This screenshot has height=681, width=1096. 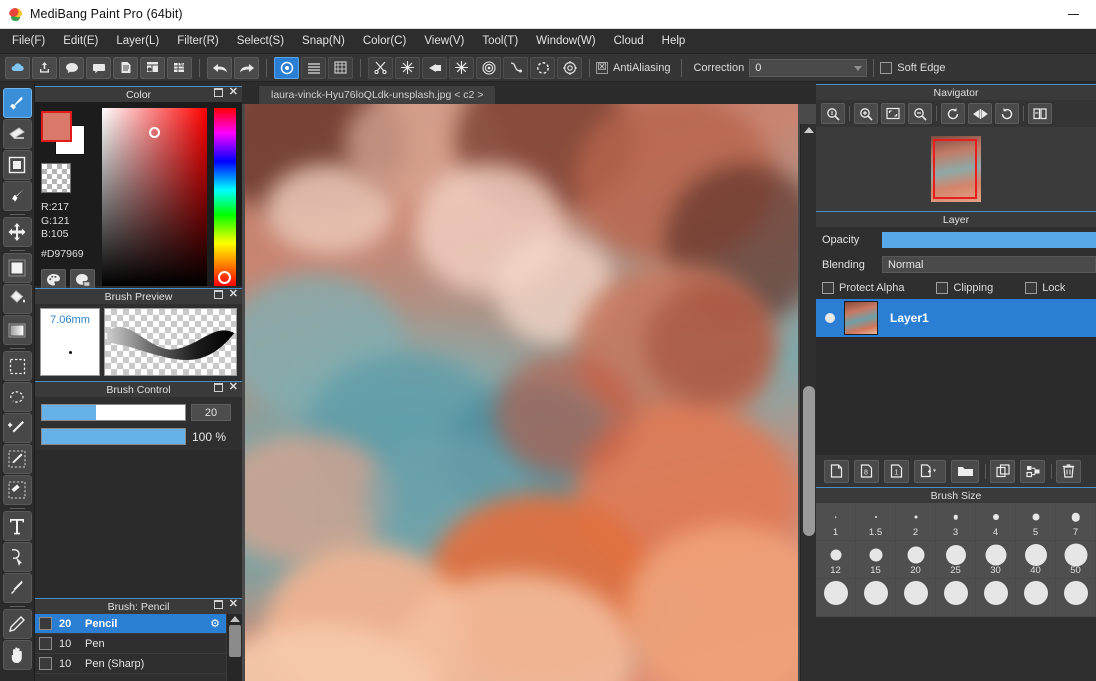 What do you see at coordinates (964, 288) in the screenshot?
I see `clipping-checkbox: Clipping` at bounding box center [964, 288].